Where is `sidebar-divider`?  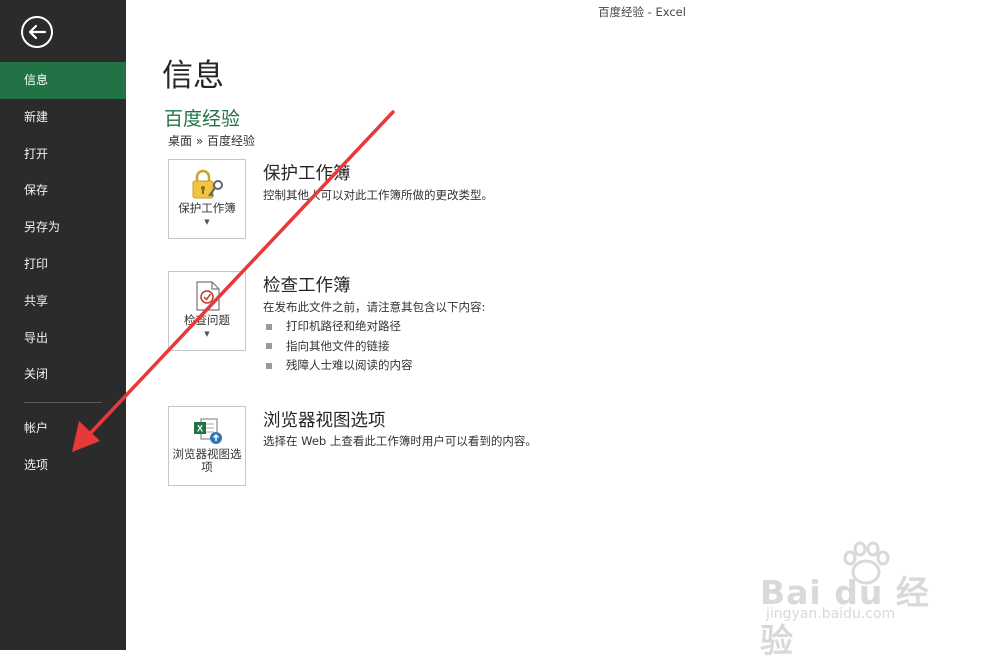 sidebar-divider is located at coordinates (63, 402).